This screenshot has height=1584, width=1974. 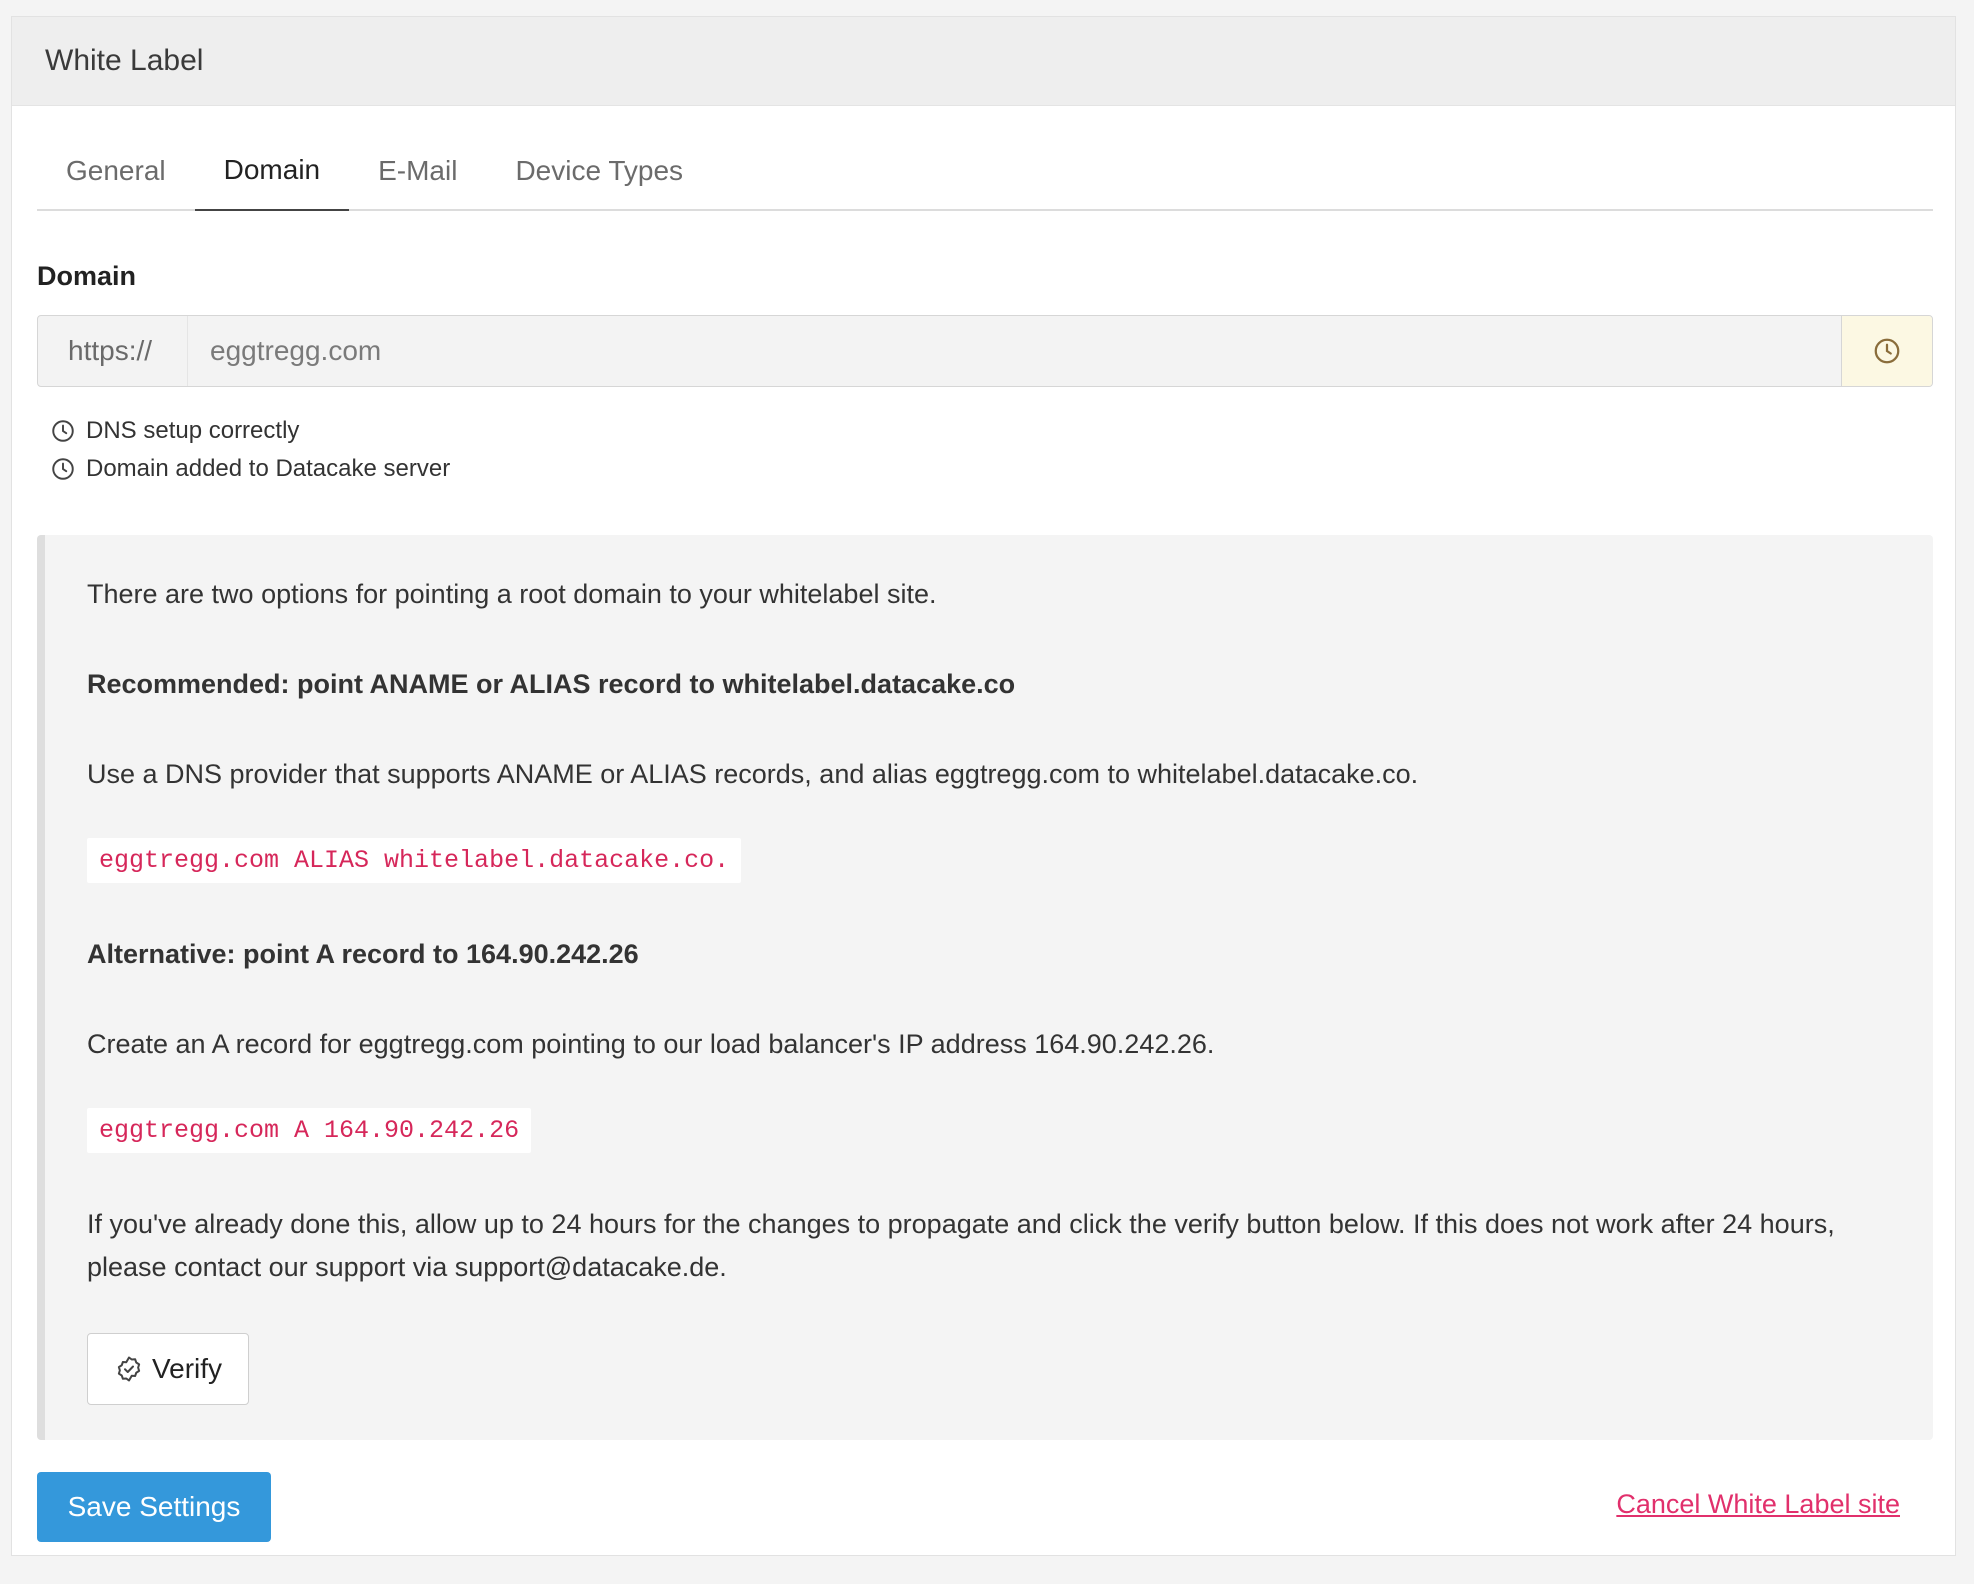 I want to click on tab-device-types: Device Types, so click(x=599, y=171).